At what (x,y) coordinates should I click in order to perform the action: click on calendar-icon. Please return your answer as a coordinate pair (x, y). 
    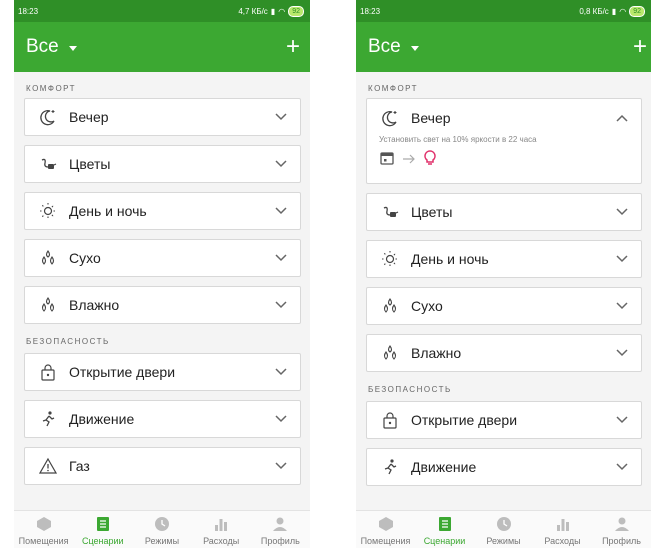
    Looking at the image, I should click on (387, 160).